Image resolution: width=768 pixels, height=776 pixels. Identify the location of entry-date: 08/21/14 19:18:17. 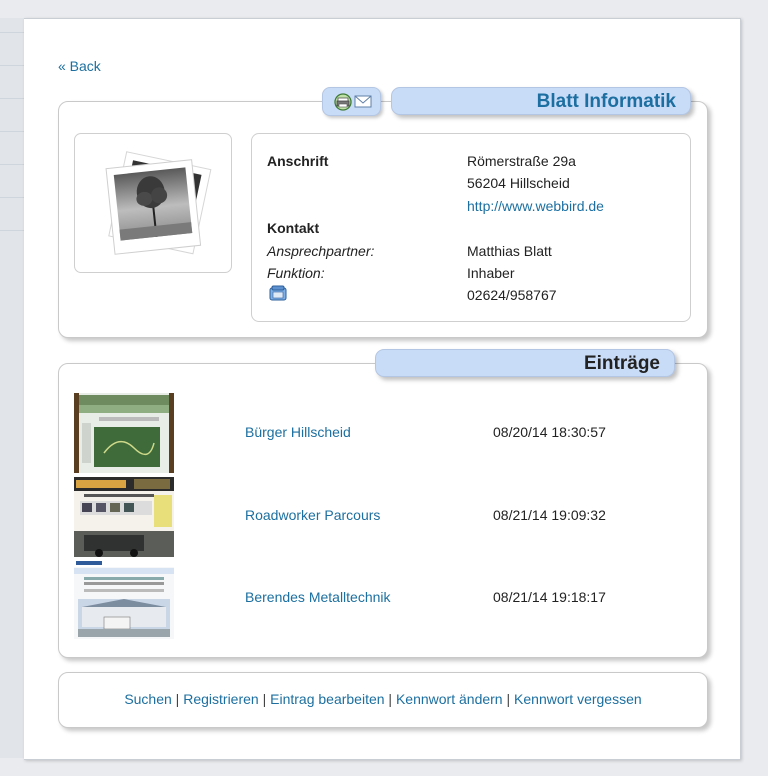
(549, 597).